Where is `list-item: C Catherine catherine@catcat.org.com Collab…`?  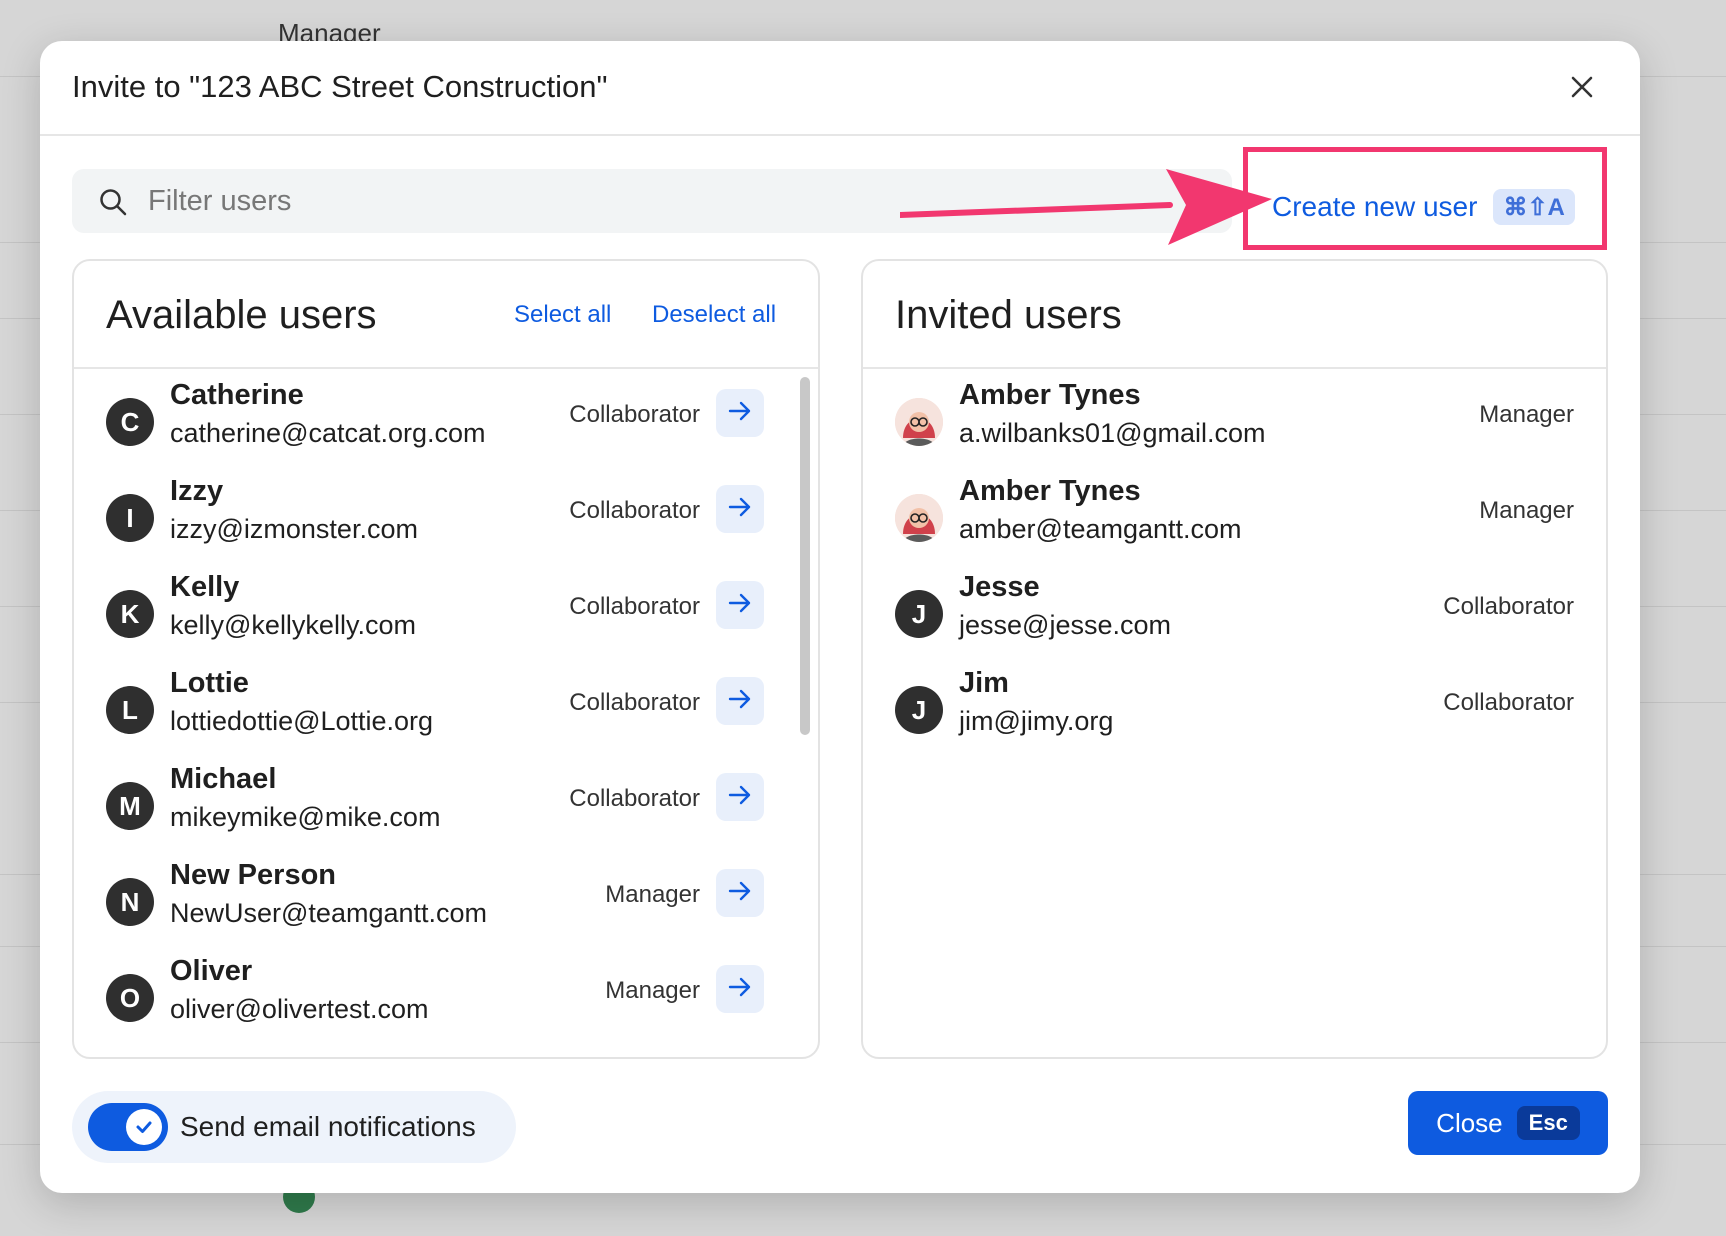
list-item: C Catherine catherine@catcat.org.com Collab… is located at coordinates (446, 419).